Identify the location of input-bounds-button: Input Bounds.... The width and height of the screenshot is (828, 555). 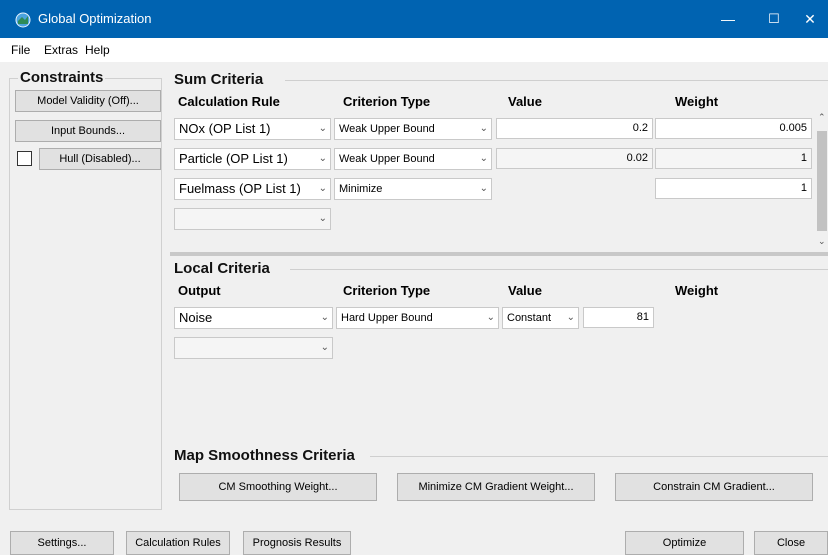
(88, 131).